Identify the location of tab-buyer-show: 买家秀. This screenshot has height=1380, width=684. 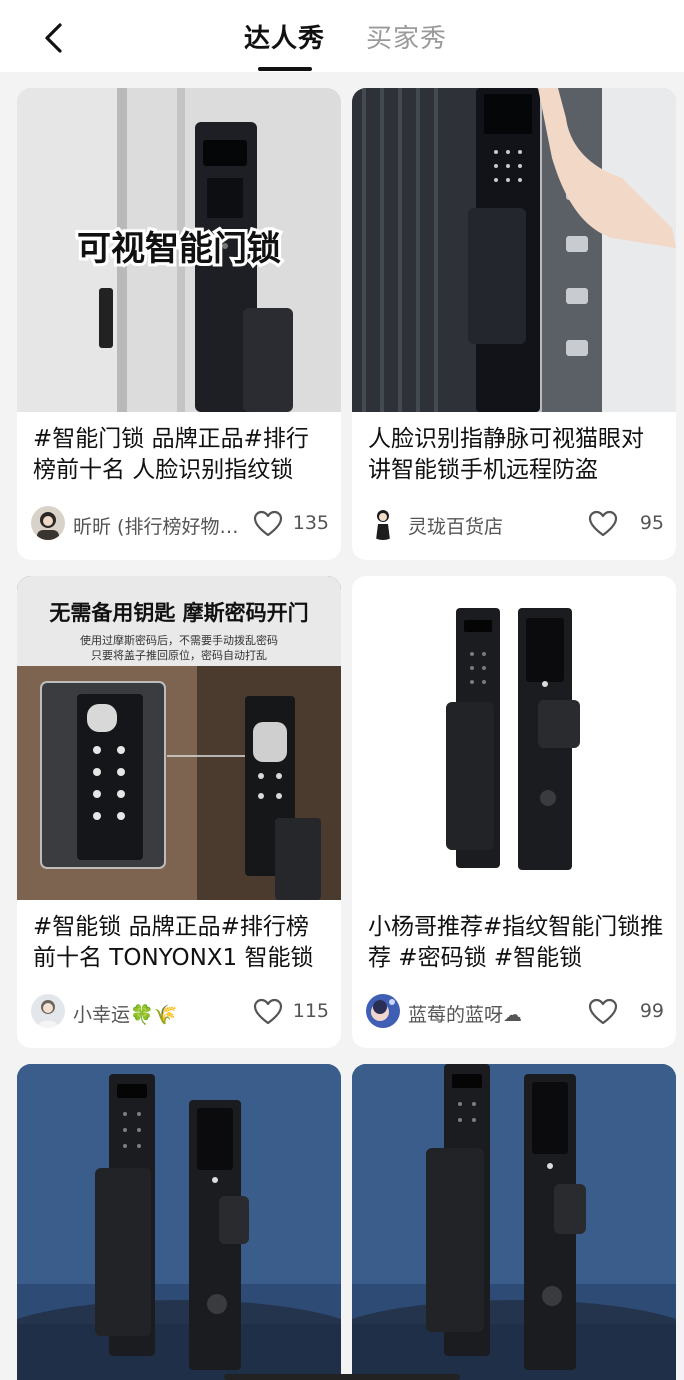
(406, 36).